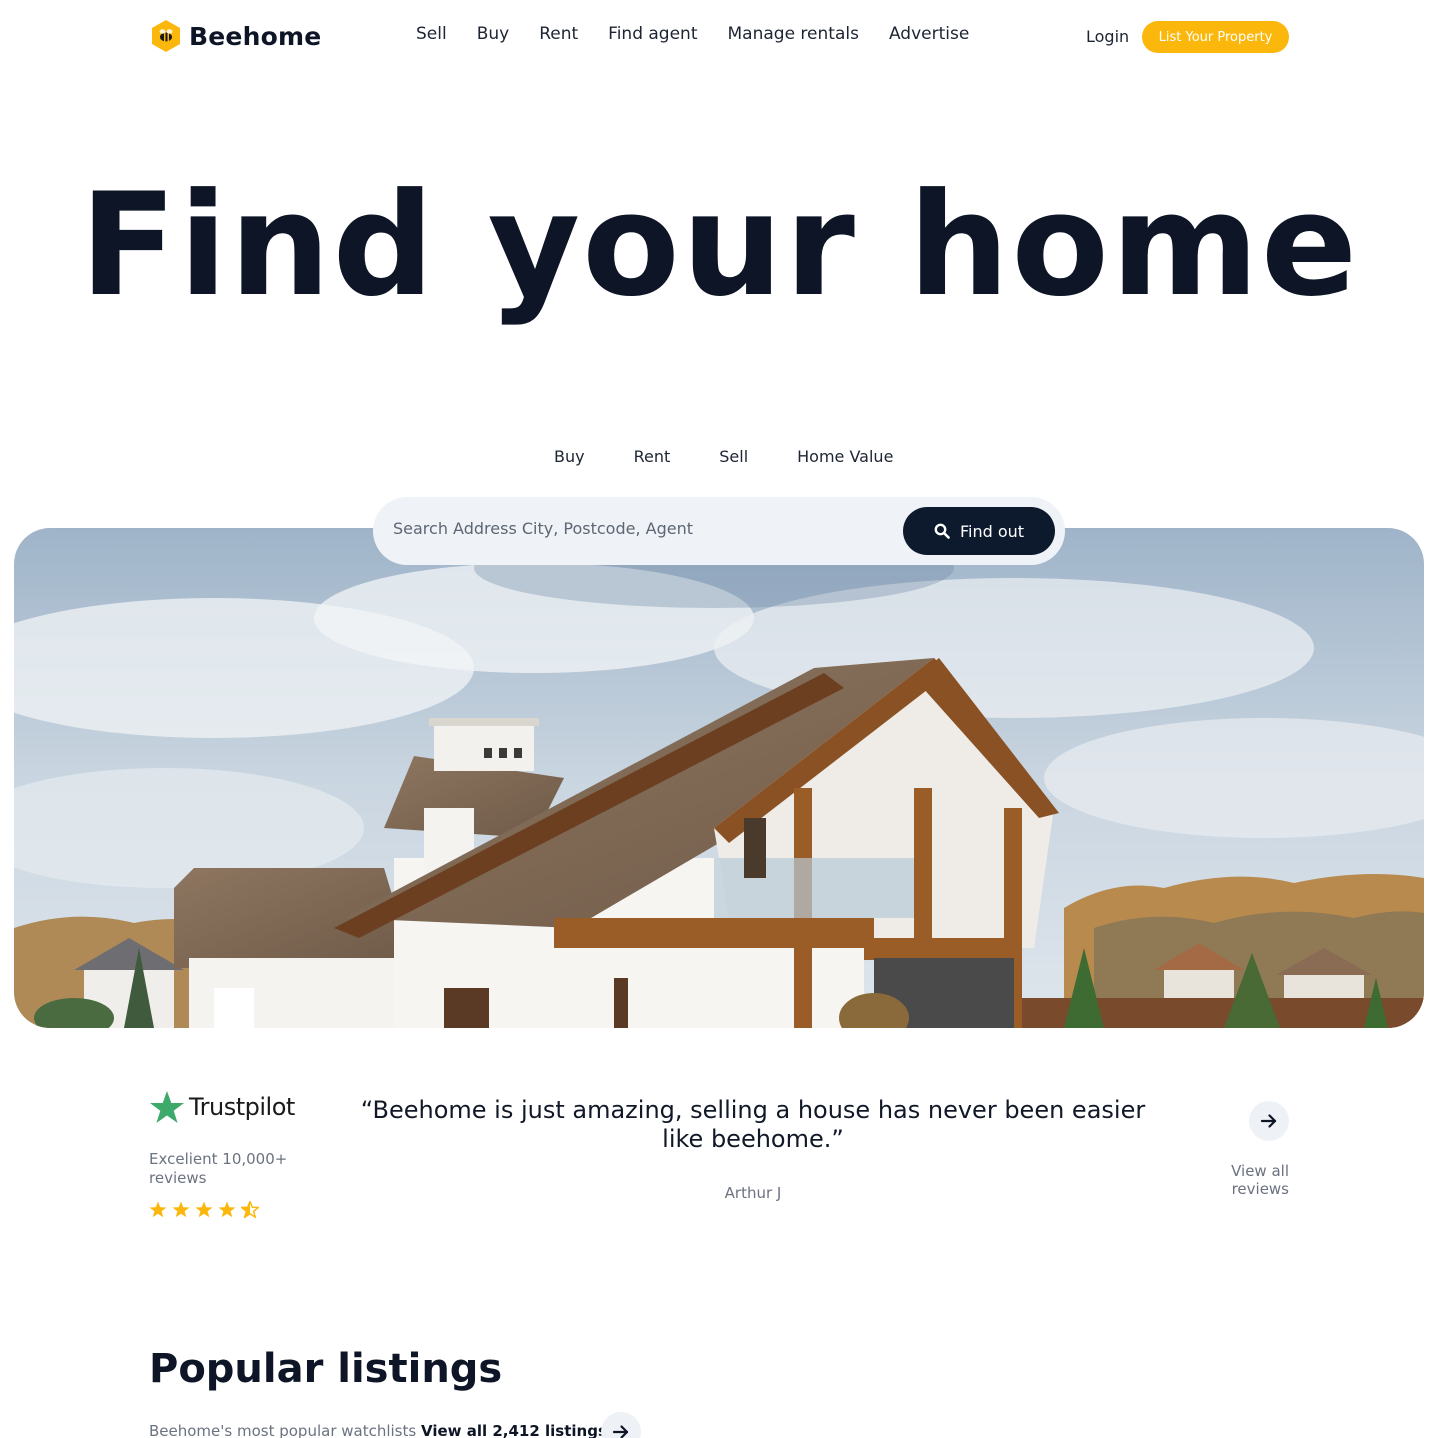  I want to click on nav-find-agent: Find agent, so click(652, 34).